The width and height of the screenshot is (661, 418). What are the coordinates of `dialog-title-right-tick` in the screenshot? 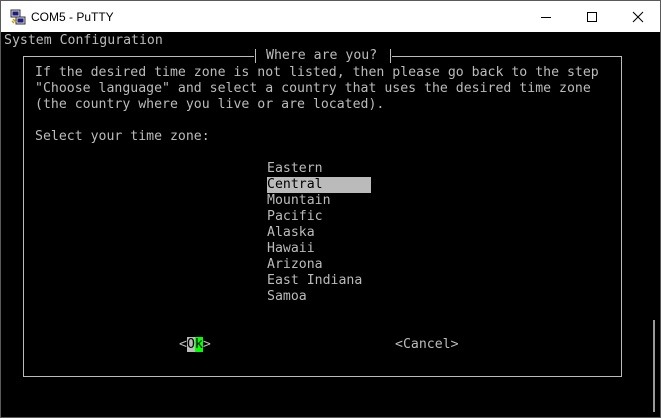 It's located at (390, 56).